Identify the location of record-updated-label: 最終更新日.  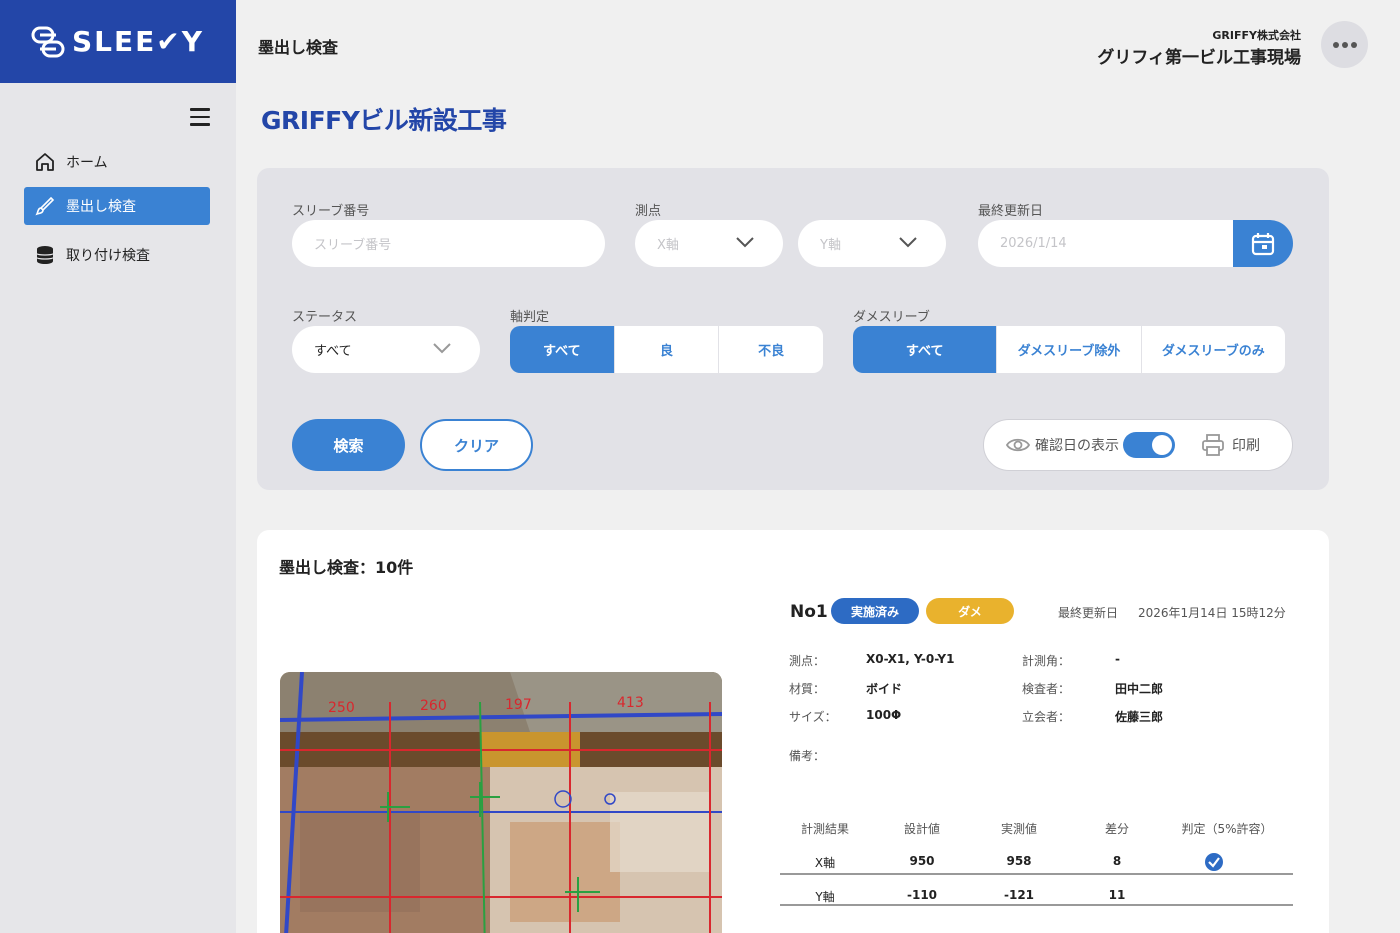
(1088, 613).